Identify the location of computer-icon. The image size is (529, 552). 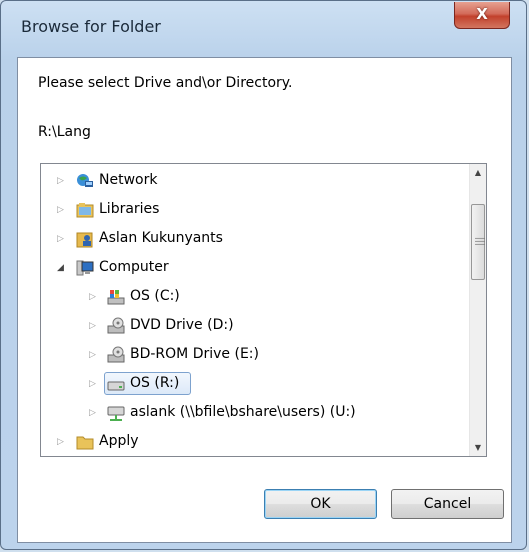
(85, 268).